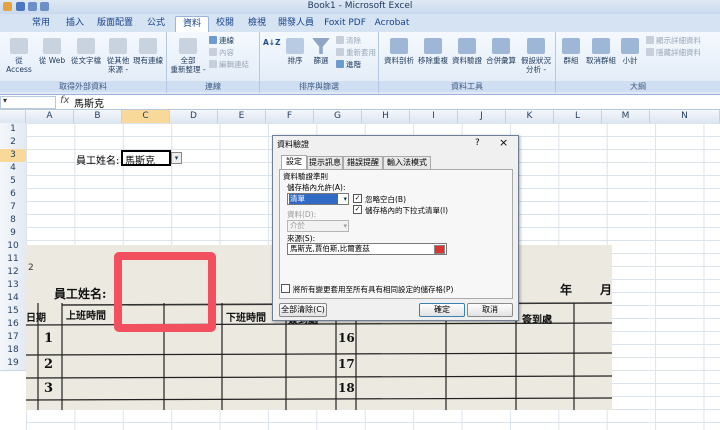  Describe the element at coordinates (13, 338) in the screenshot. I see `row-header: 17` at that location.